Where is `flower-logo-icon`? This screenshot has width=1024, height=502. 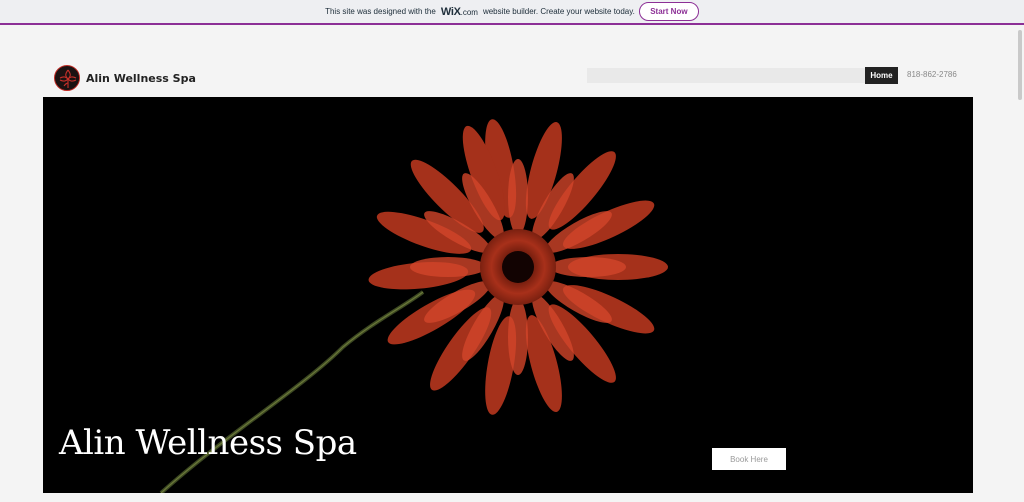
flower-logo-icon is located at coordinates (67, 78).